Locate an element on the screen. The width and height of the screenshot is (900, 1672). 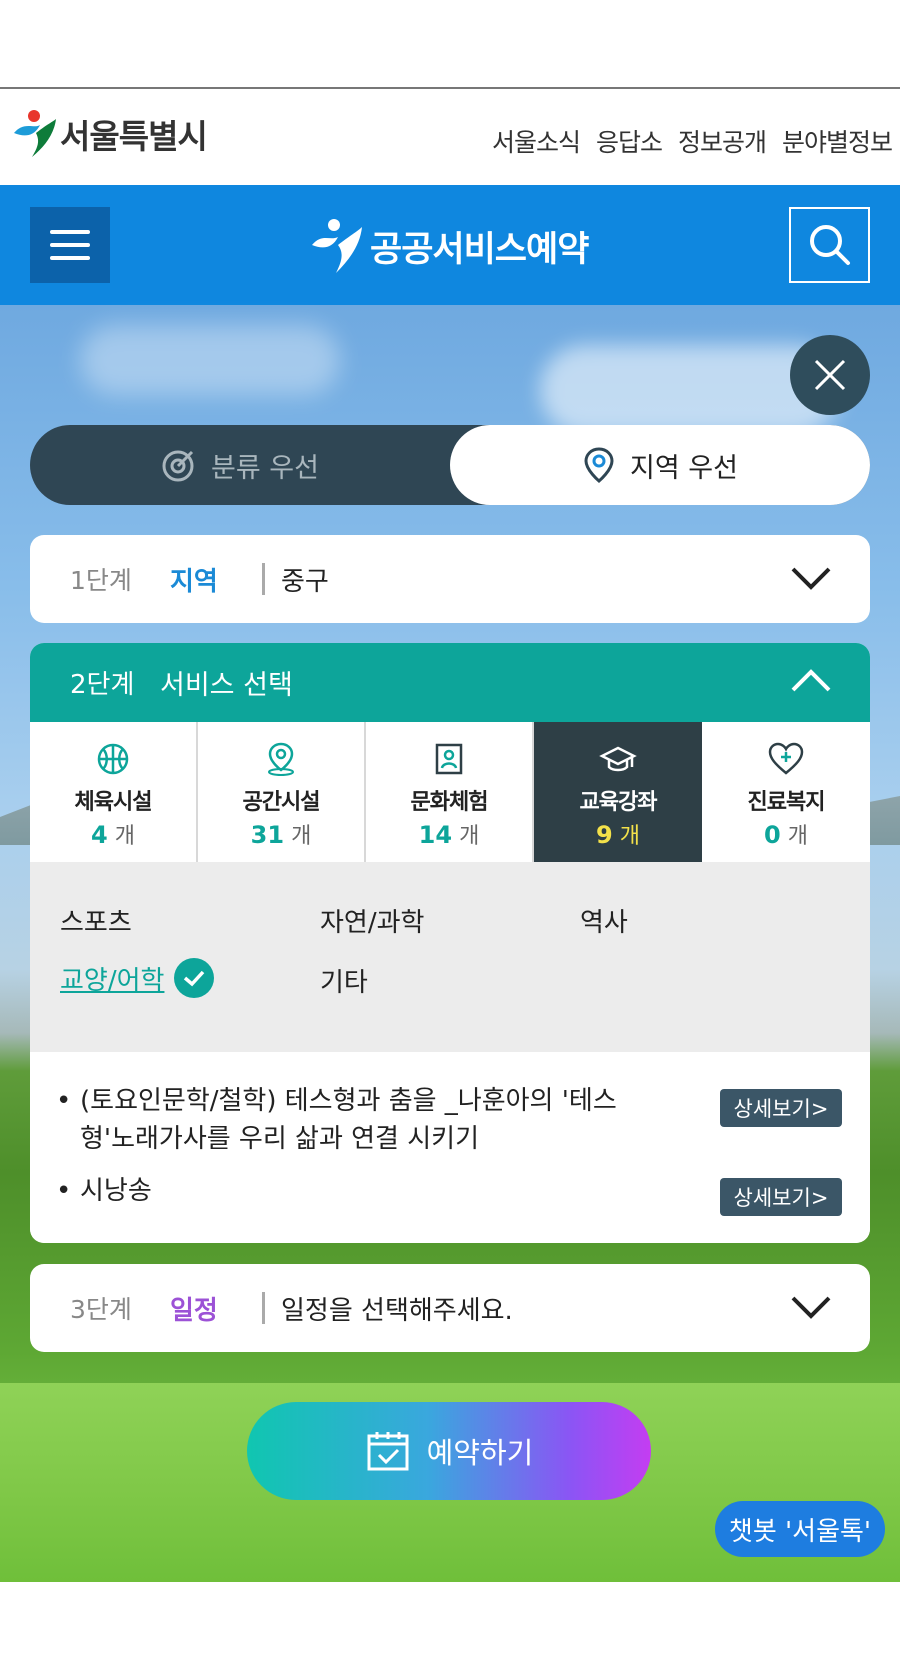
category-count: 9 is located at coordinates (604, 835).